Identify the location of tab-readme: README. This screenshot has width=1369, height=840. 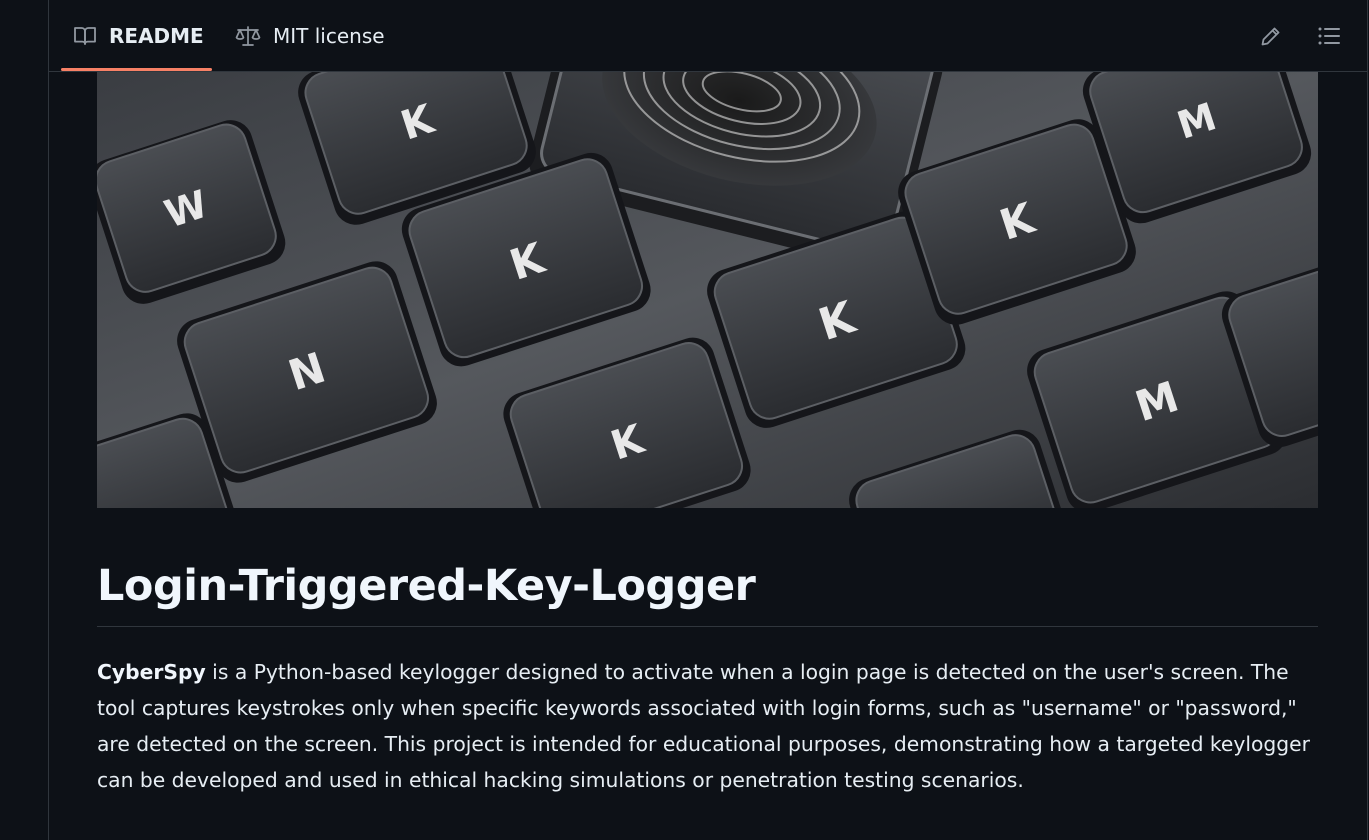
(138, 36).